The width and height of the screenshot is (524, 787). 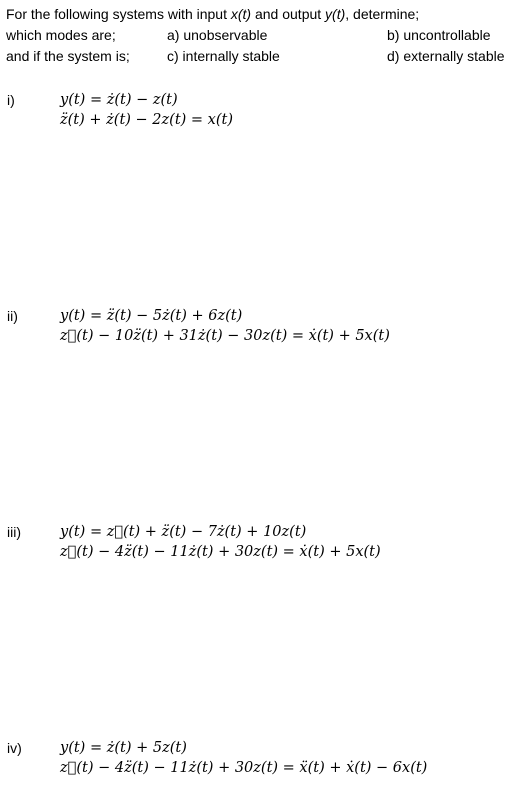 I want to click on output-equation: y(t) = z̈(t) − 5ż(t) + 6z(t), so click(x=151, y=316).